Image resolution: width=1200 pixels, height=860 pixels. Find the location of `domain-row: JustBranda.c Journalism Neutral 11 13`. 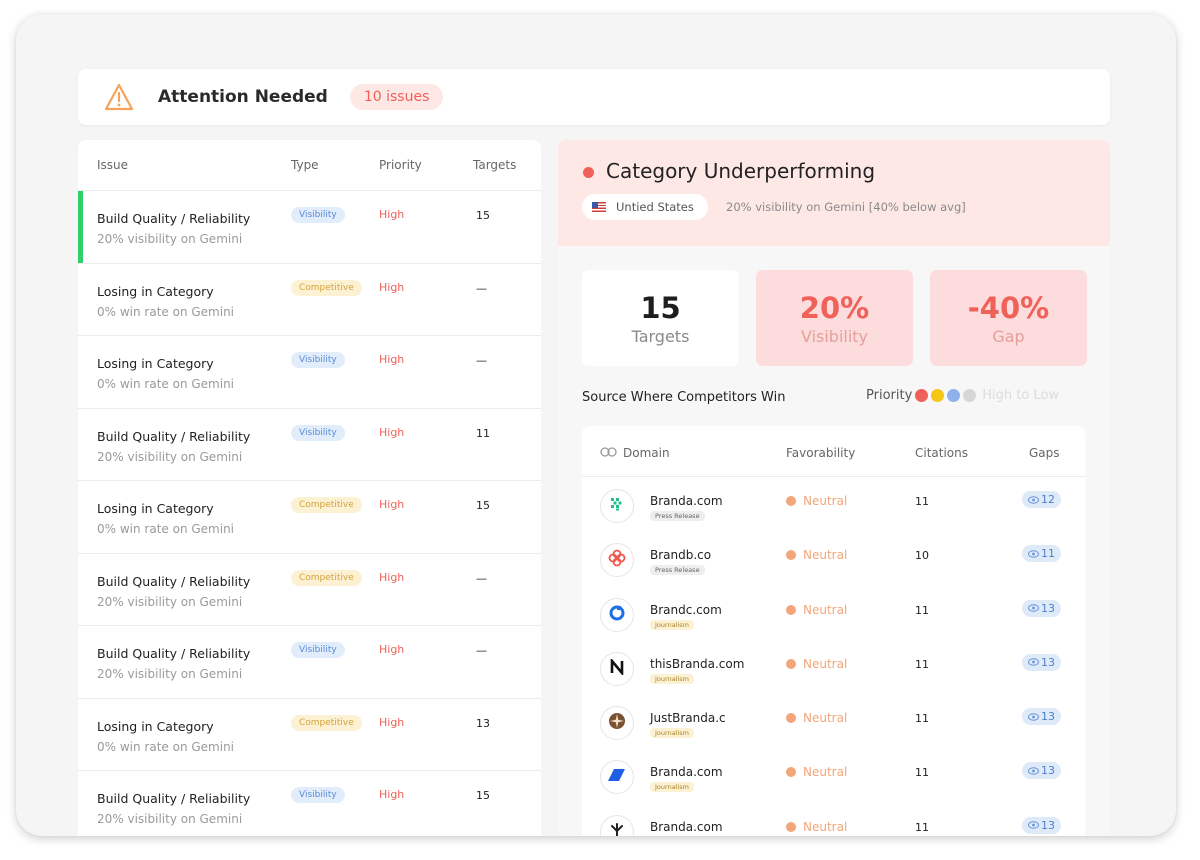

domain-row: JustBranda.c Journalism Neutral 11 13 is located at coordinates (833, 721).